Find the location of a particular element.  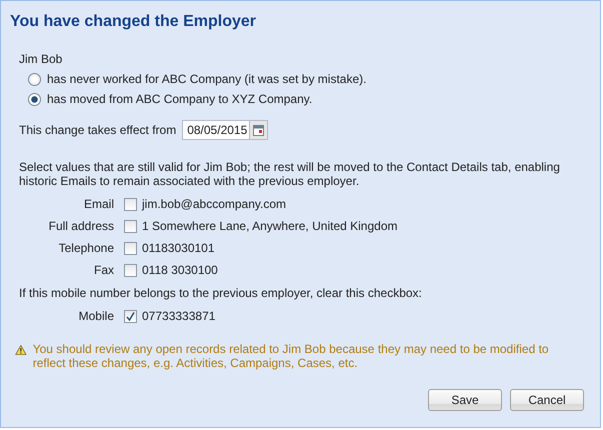

field-value: jim.bob@abccompany.com is located at coordinates (214, 204).